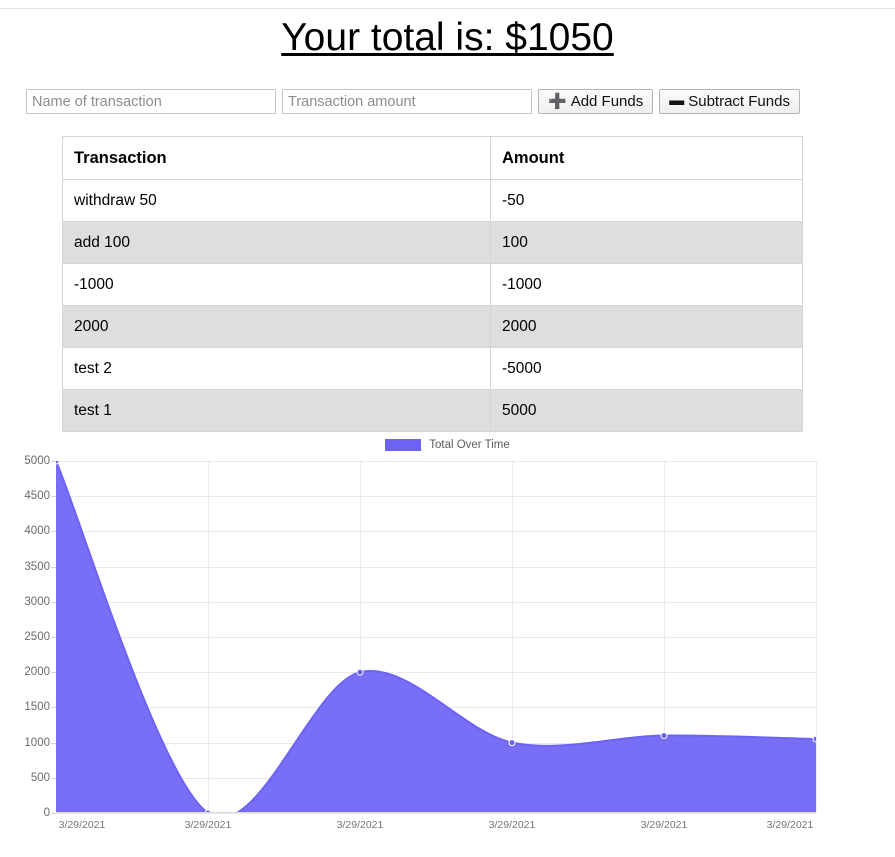 This screenshot has width=895, height=857. I want to click on page-title-text: Your total is: $1050, so click(447, 37).